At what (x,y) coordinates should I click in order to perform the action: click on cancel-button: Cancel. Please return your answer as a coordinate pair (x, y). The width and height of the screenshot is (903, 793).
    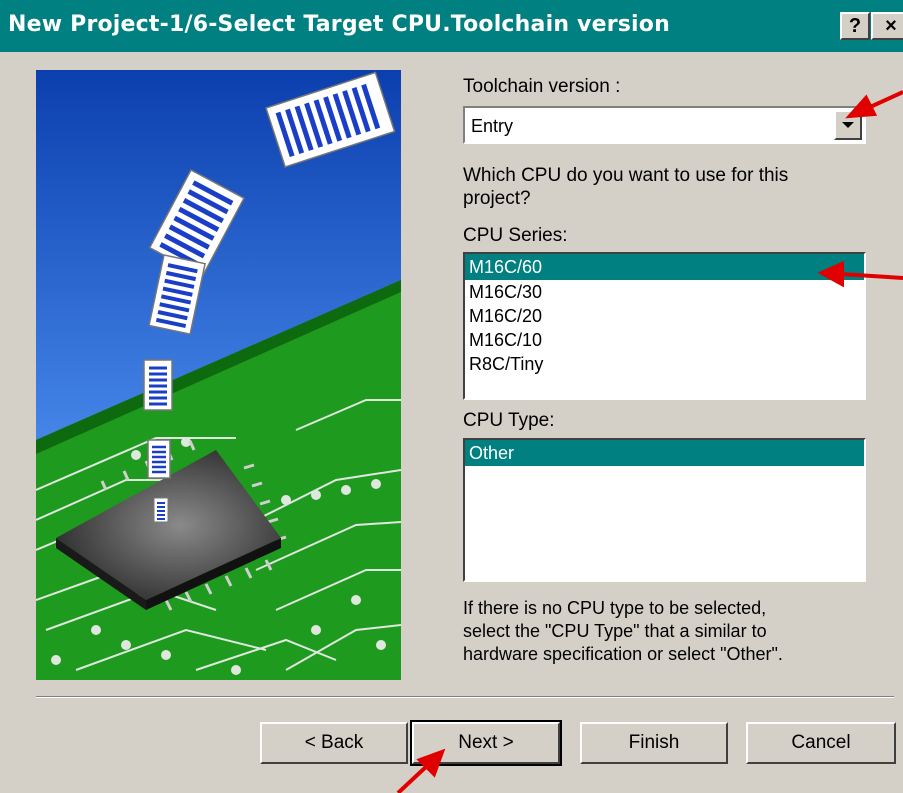
    Looking at the image, I should click on (821, 743).